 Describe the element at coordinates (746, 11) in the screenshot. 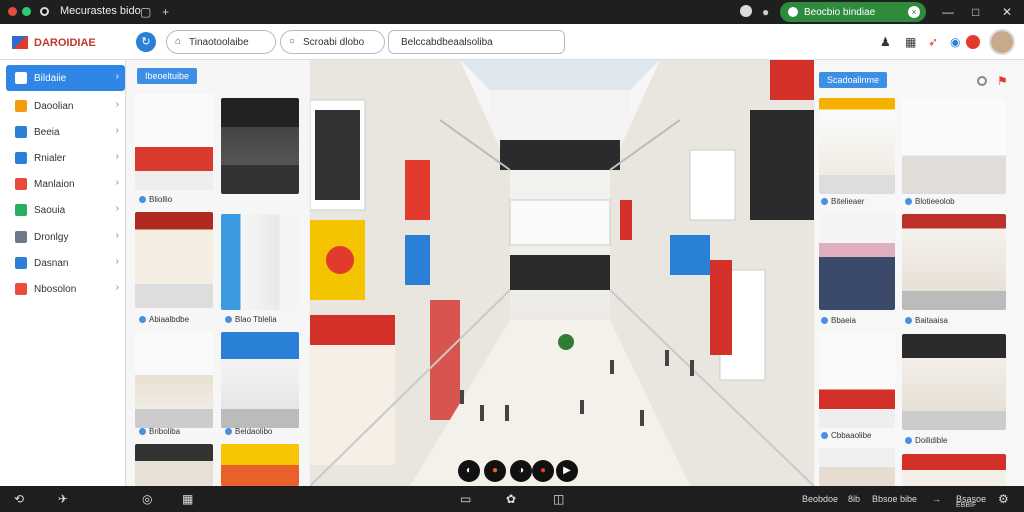

I see `profile-icon` at that location.